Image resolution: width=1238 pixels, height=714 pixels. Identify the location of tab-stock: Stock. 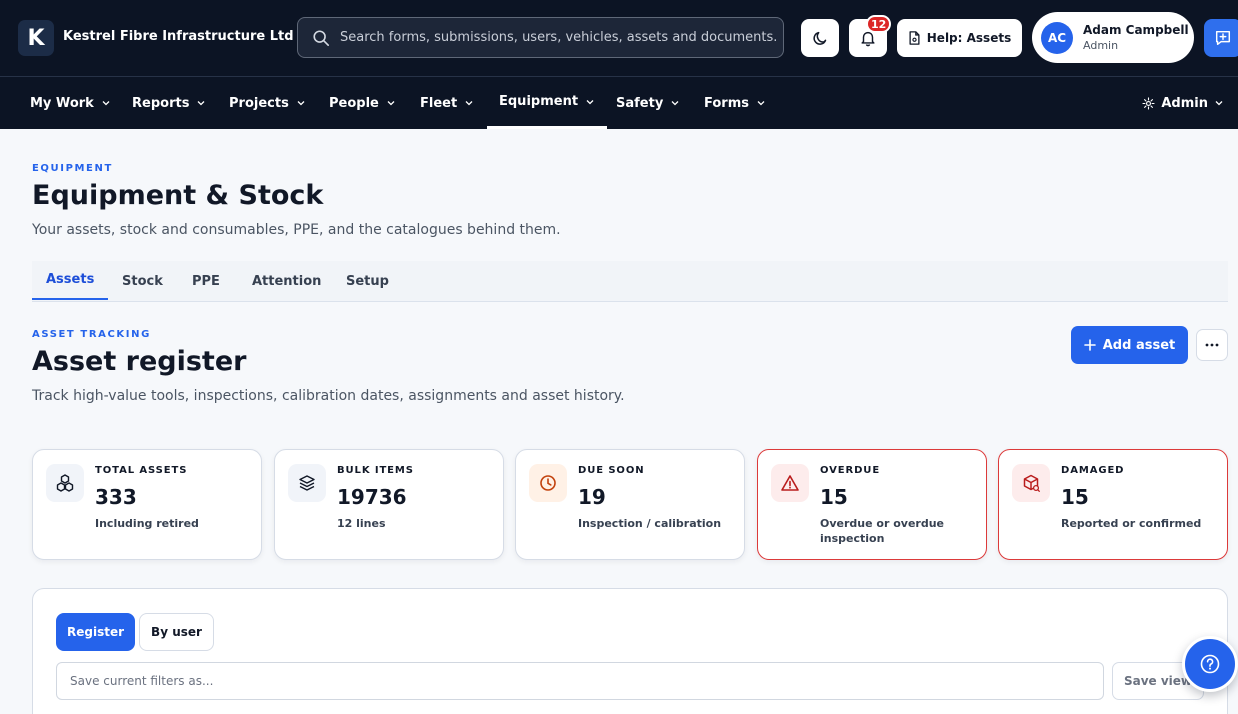
(142, 281).